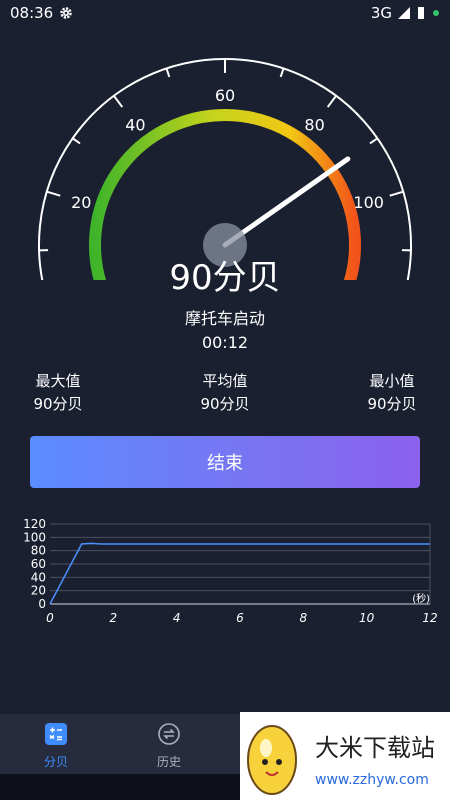  Describe the element at coordinates (225, 342) in the screenshot. I see `elapsed-timer: 00:12` at that location.